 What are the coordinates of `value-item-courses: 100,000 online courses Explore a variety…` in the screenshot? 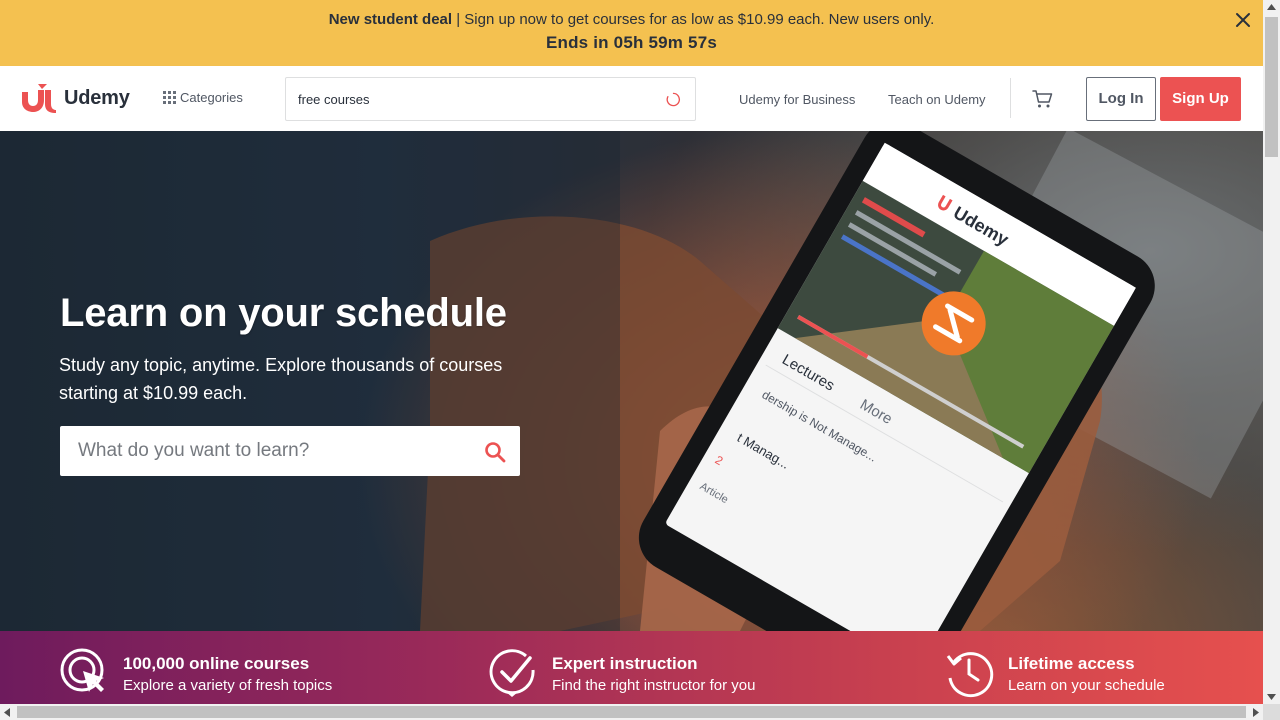 It's located at (195, 673).